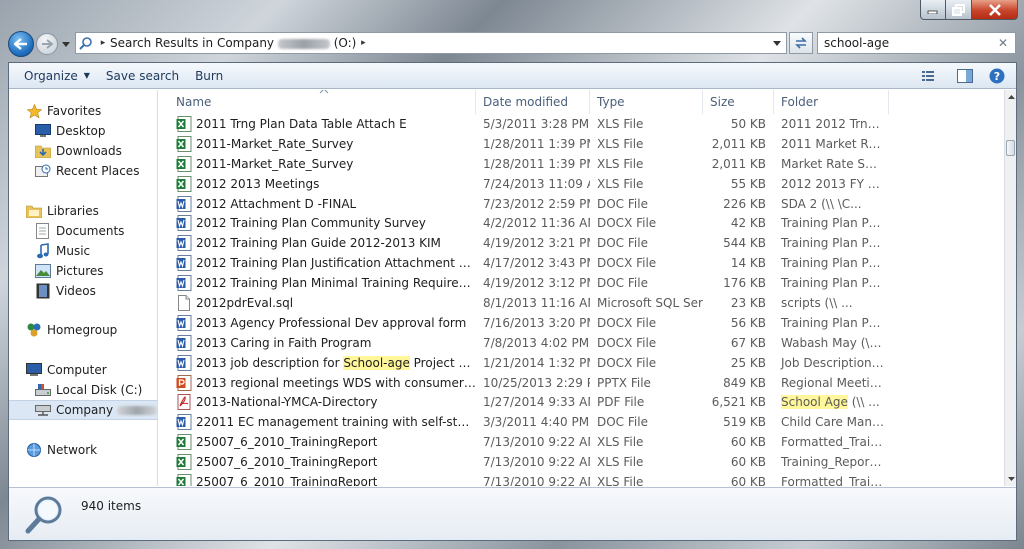 The image size is (1024, 549). Describe the element at coordinates (98, 171) in the screenshot. I see `nav-label: Recent Places` at that location.